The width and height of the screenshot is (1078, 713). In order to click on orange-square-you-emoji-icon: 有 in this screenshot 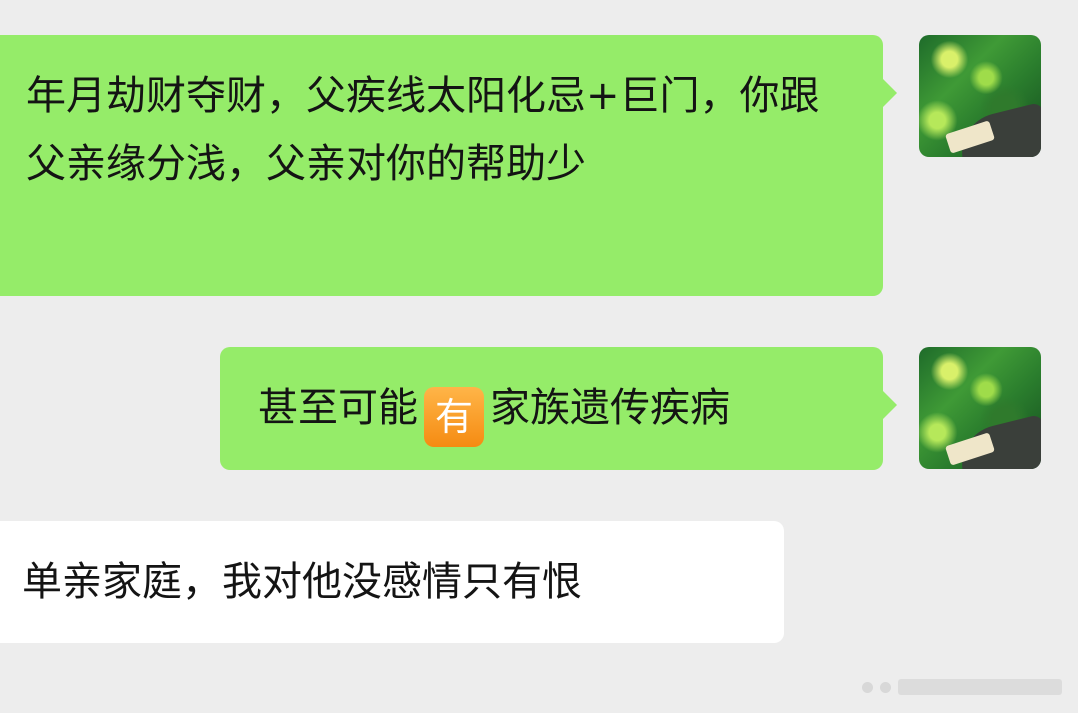, I will do `click(454, 417)`.